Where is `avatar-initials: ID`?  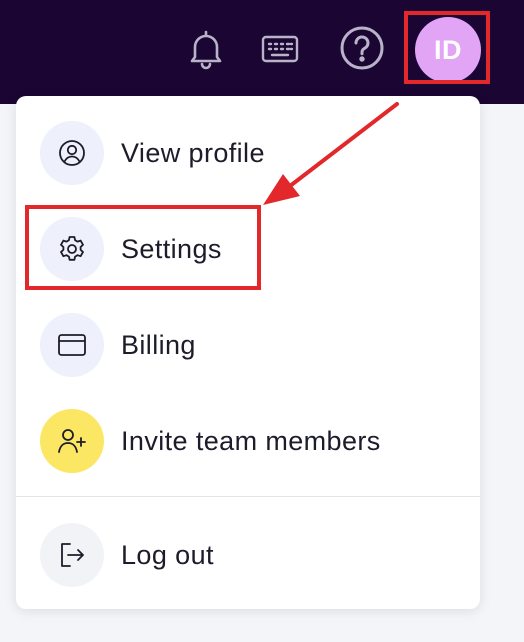
avatar-initials: ID is located at coordinates (448, 49).